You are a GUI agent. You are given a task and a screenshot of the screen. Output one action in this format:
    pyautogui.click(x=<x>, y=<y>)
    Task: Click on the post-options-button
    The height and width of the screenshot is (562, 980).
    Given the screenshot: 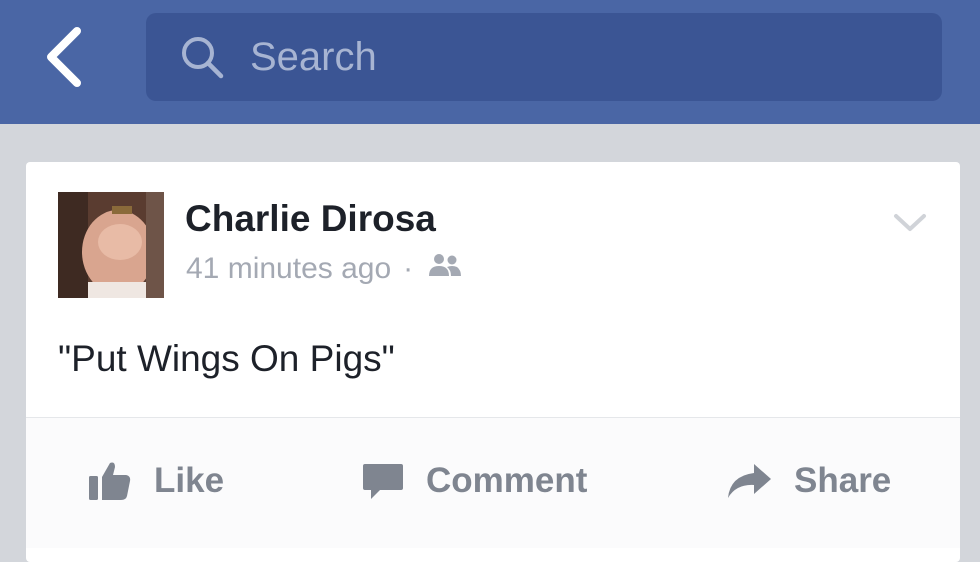 What is the action you would take?
    pyautogui.click(x=910, y=223)
    